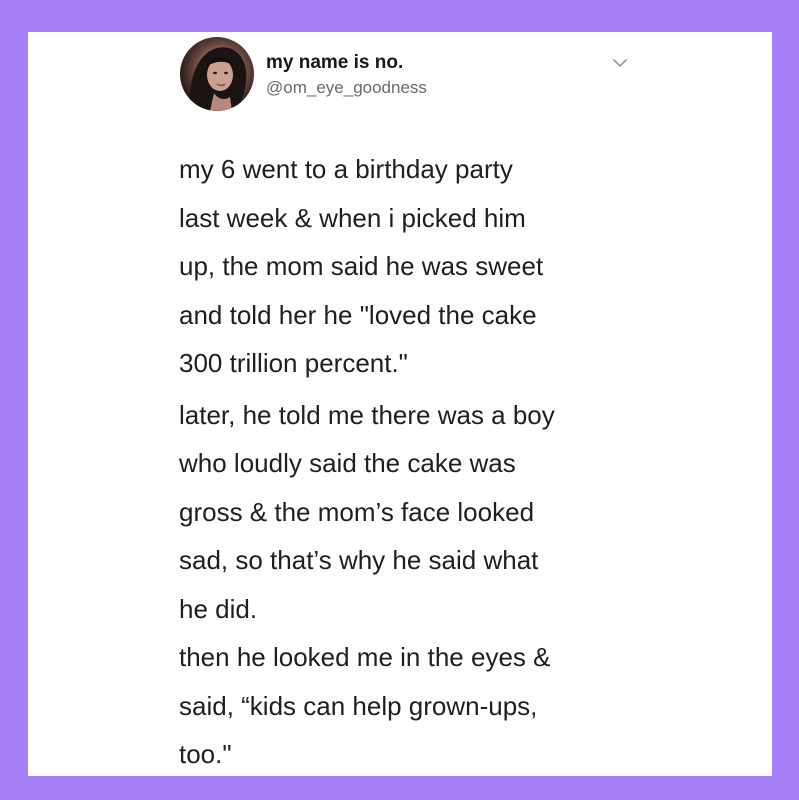 This screenshot has height=800, width=799. What do you see at coordinates (218, 79) in the screenshot?
I see `avatar-photo-icon` at bounding box center [218, 79].